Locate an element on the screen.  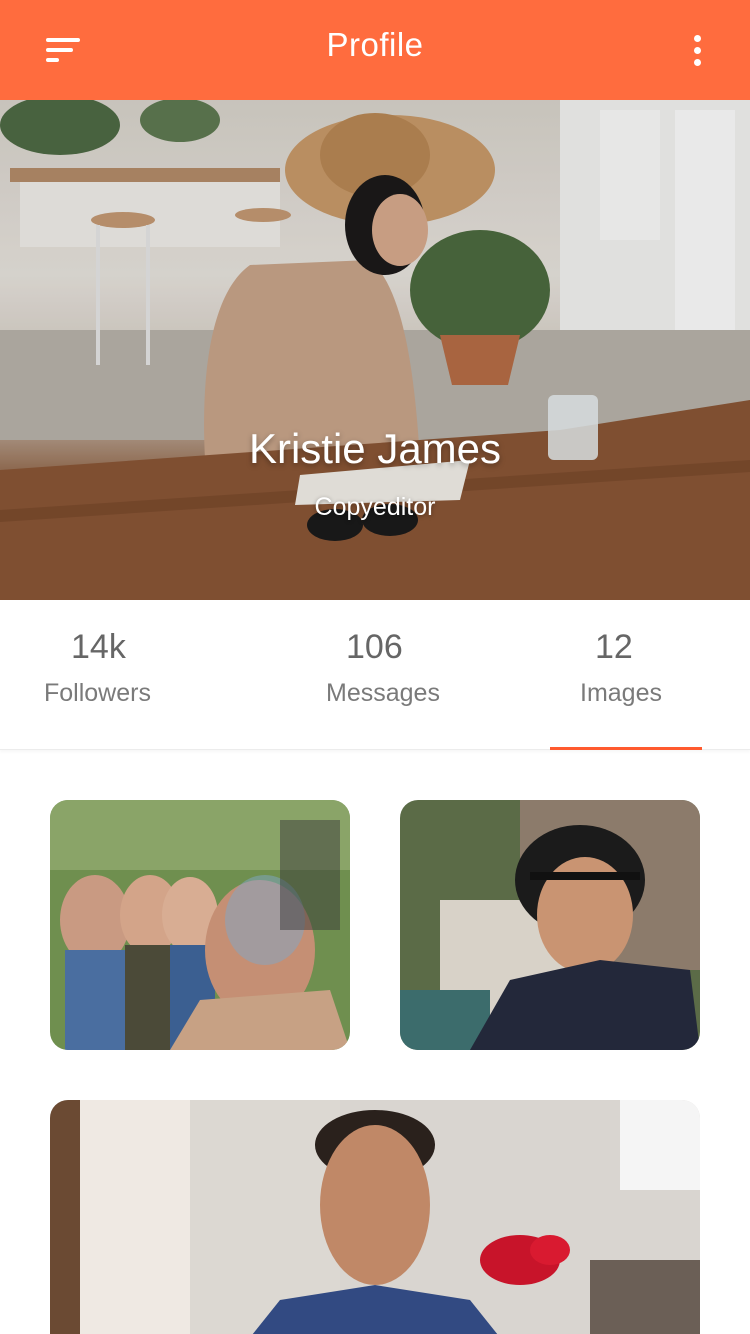
images-label: Images is located at coordinates (621, 693).